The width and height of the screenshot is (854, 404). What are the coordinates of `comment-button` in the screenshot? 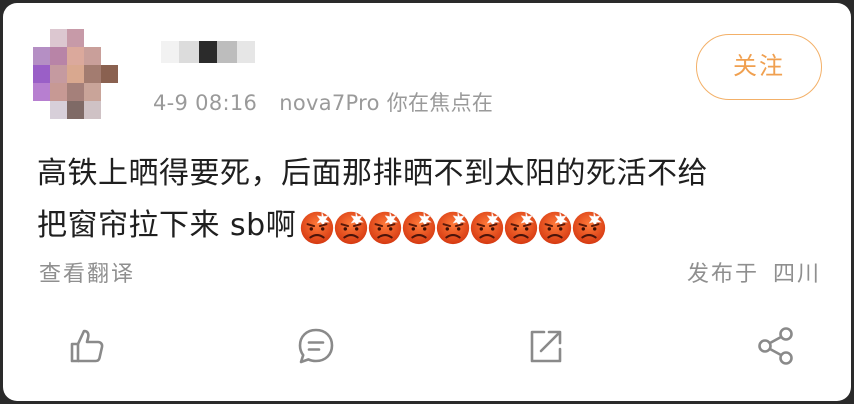 It's located at (316, 346).